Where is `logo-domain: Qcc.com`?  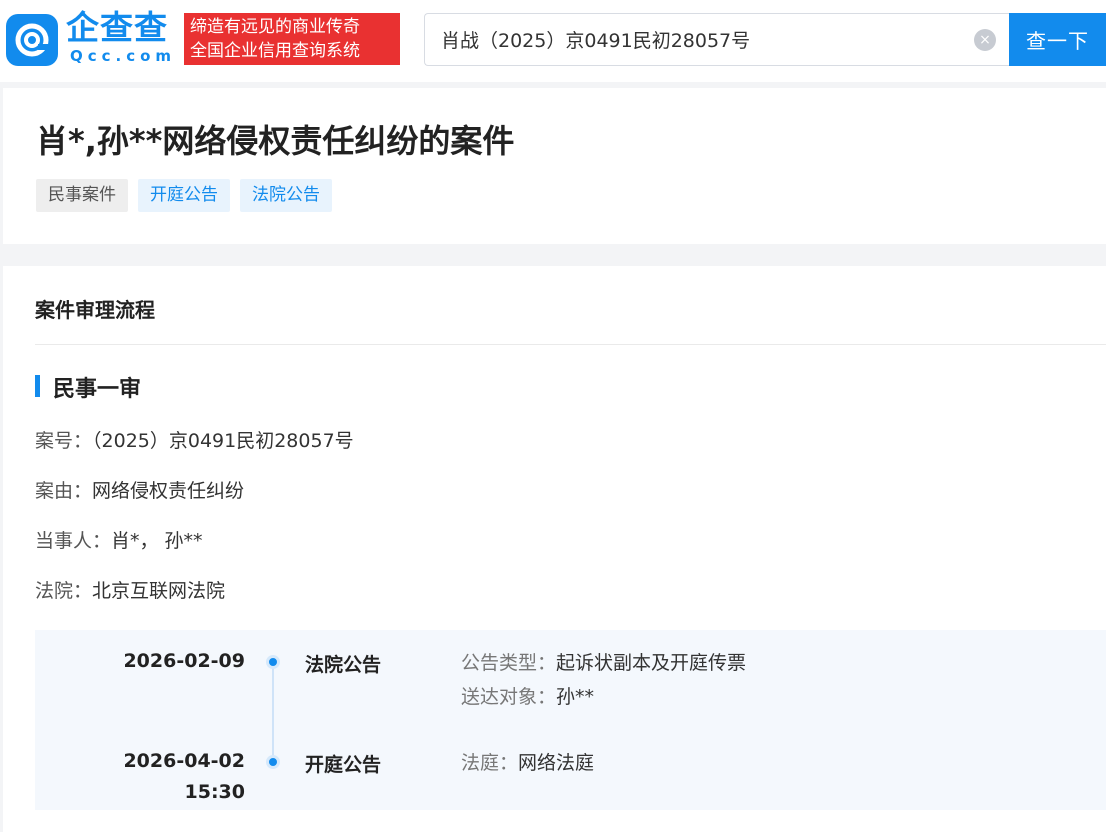 logo-domain: Qcc.com is located at coordinates (123, 56).